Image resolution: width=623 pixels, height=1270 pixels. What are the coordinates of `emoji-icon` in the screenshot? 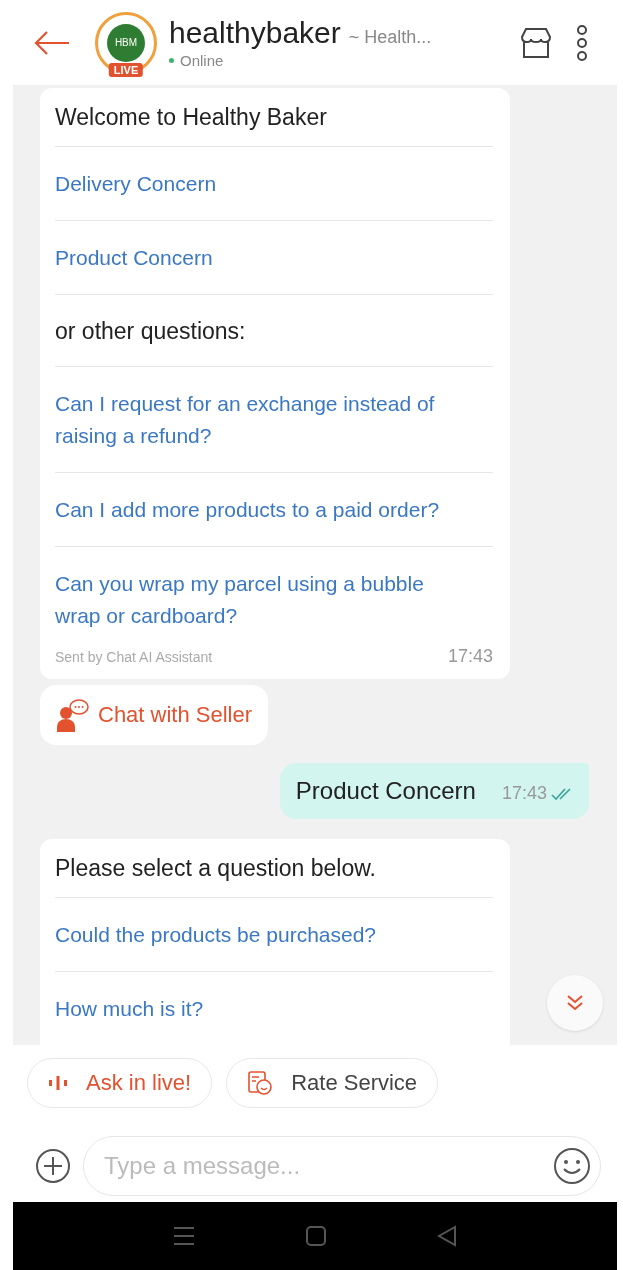 It's located at (572, 1166).